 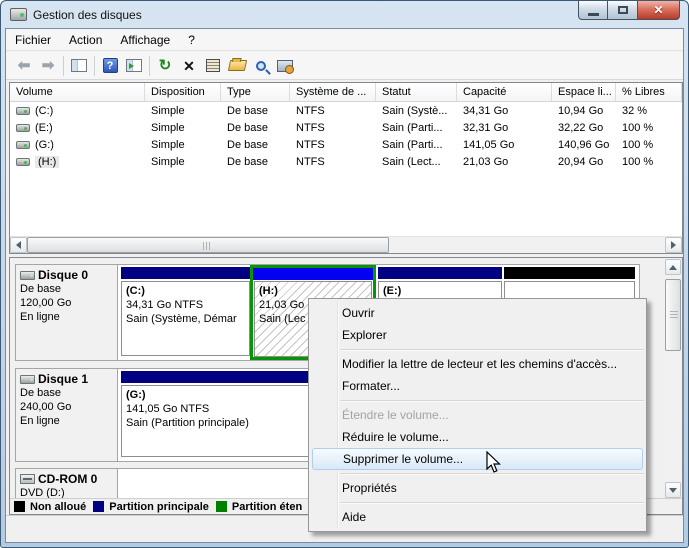 I want to click on forward-button: ➡, so click(x=48, y=66).